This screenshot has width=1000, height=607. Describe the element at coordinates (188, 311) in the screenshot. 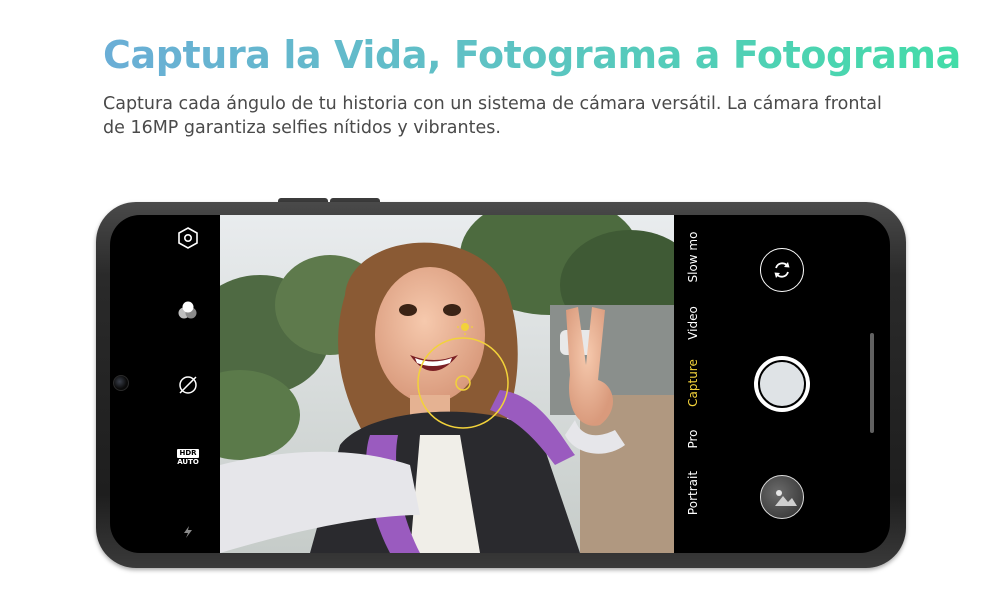

I see `filter-circles-icon` at that location.